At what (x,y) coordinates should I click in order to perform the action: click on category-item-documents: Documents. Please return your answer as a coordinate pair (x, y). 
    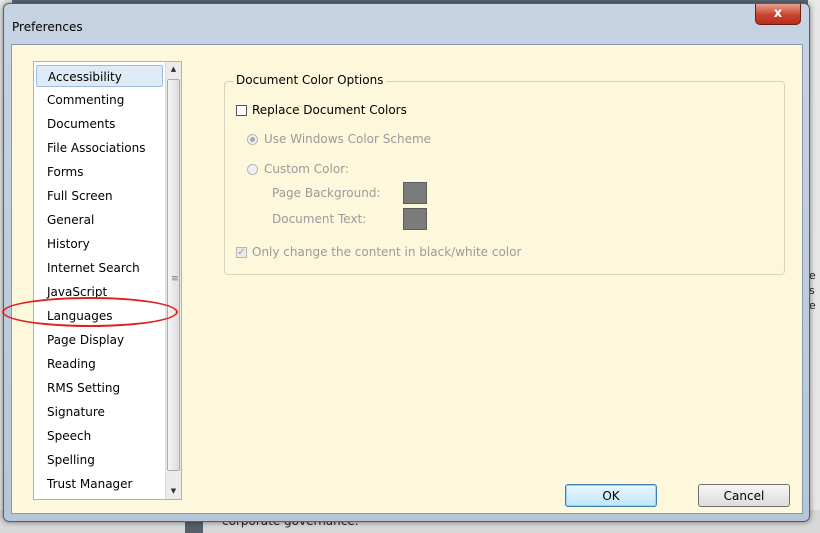
    Looking at the image, I should click on (99, 124).